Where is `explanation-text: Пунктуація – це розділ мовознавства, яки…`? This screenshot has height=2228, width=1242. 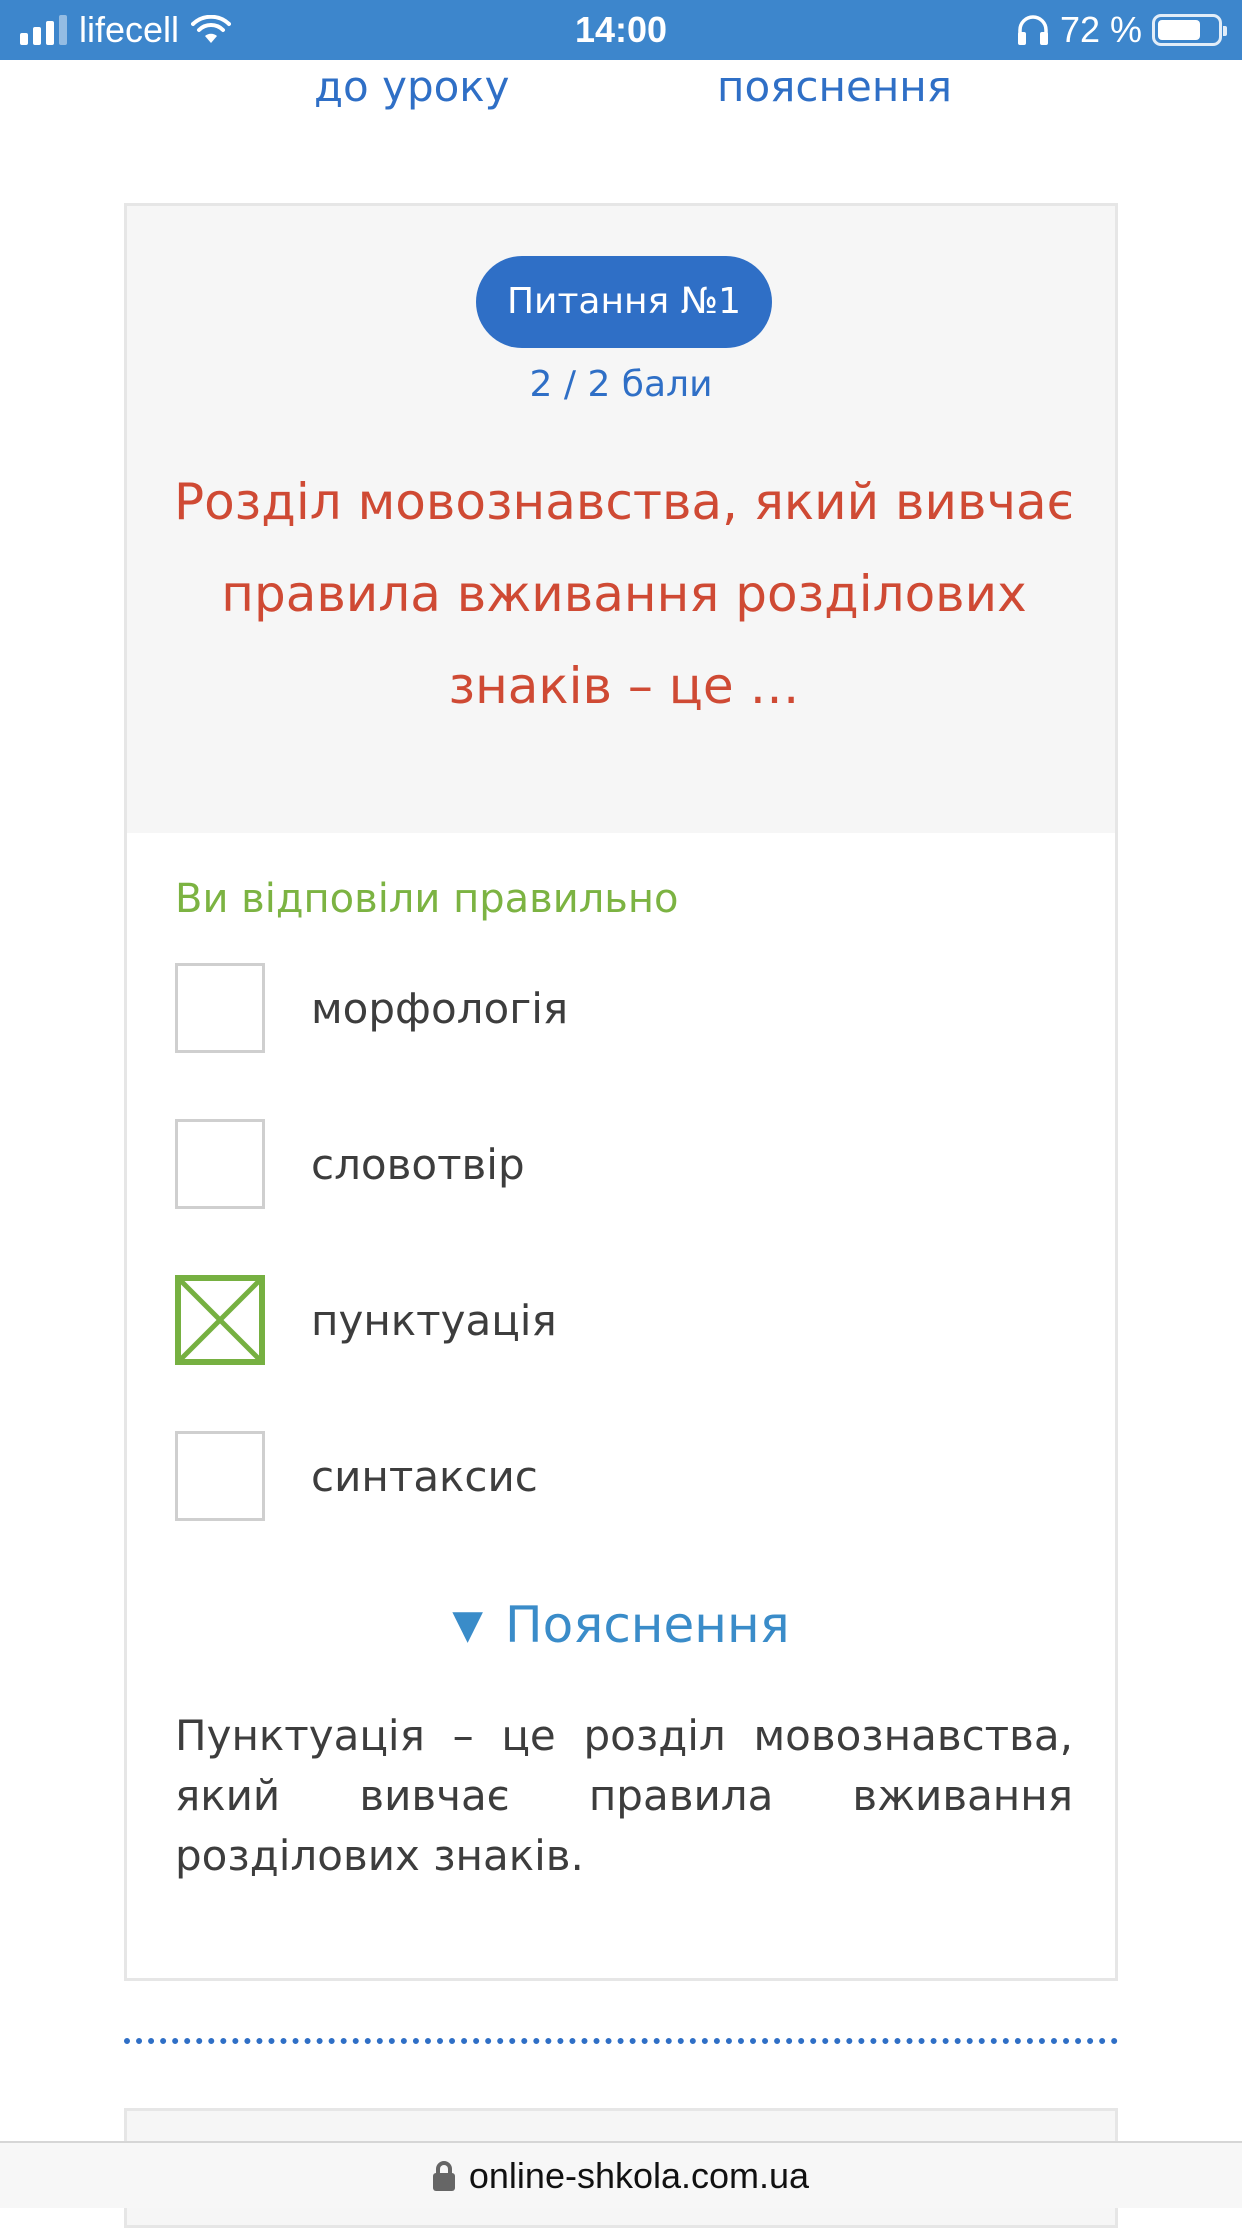
explanation-text: Пунктуація – це розділ мовознавства, яки… is located at coordinates (624, 1795).